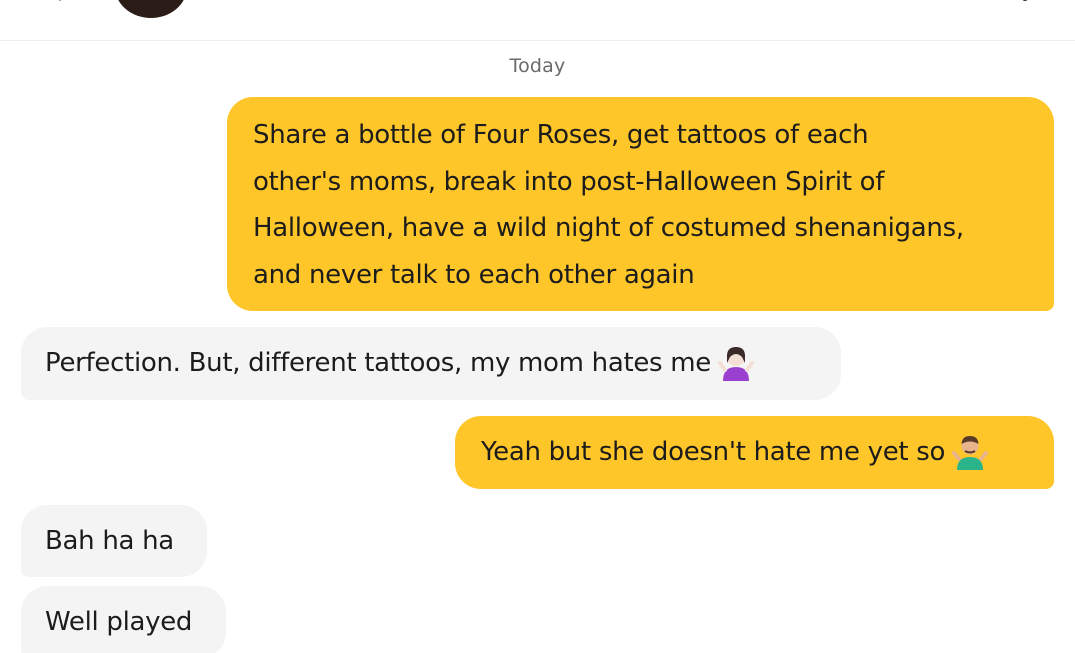 The image size is (1075, 653). I want to click on message-line: and never talk to each other again, so click(474, 274).